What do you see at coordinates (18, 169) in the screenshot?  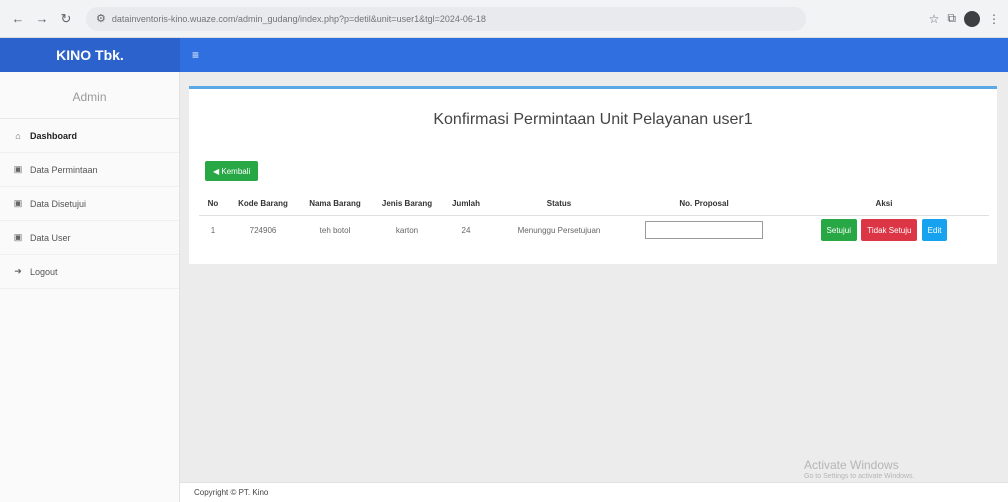 I see `clipboard-icon: ▣` at bounding box center [18, 169].